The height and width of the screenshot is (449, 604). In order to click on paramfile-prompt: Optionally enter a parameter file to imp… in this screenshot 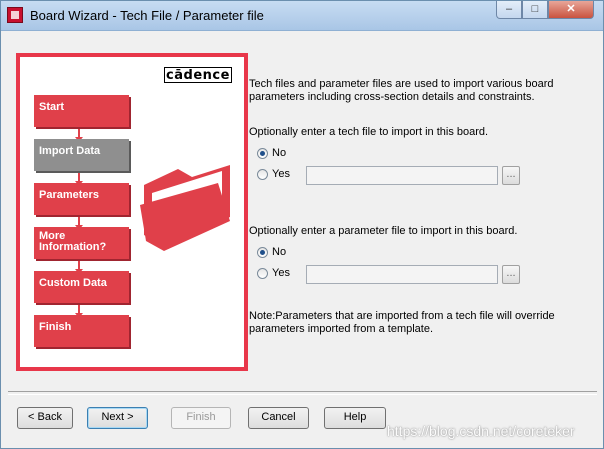, I will do `click(383, 231)`.